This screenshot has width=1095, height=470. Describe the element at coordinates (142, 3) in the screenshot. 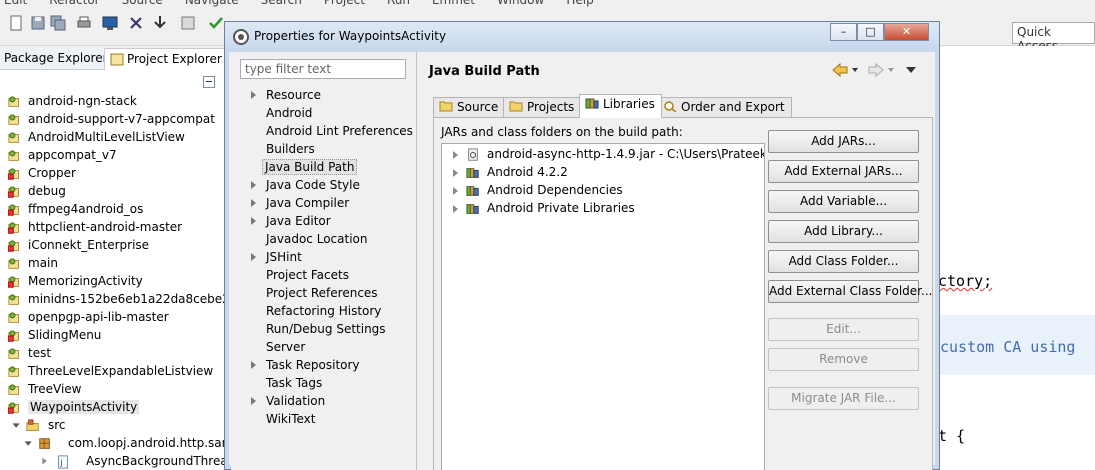

I see `menu-item: Source` at that location.